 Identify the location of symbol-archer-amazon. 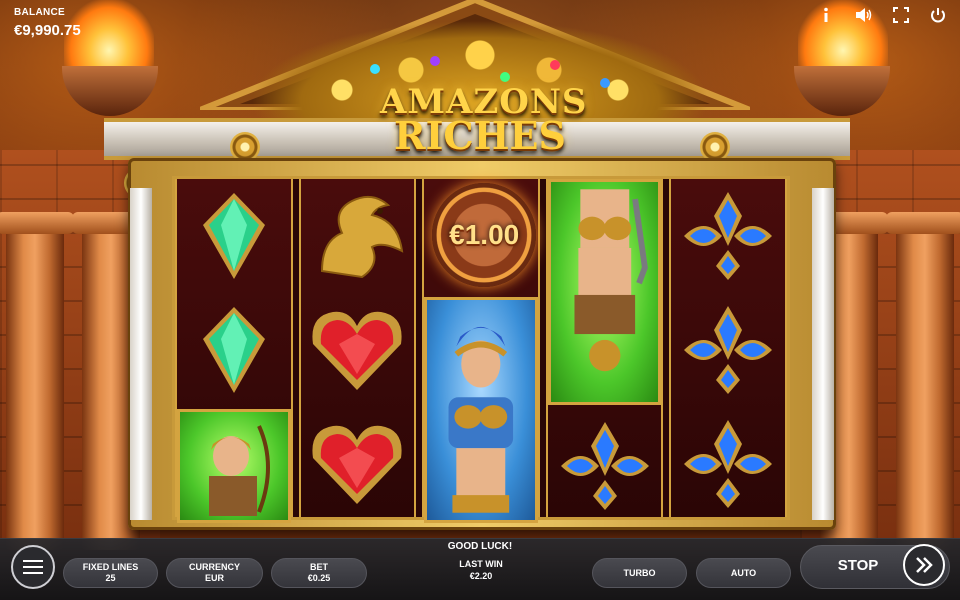
(234, 466).